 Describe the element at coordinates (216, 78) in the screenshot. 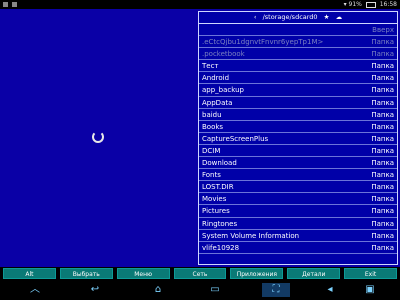

I see `file-name: Android` at that location.